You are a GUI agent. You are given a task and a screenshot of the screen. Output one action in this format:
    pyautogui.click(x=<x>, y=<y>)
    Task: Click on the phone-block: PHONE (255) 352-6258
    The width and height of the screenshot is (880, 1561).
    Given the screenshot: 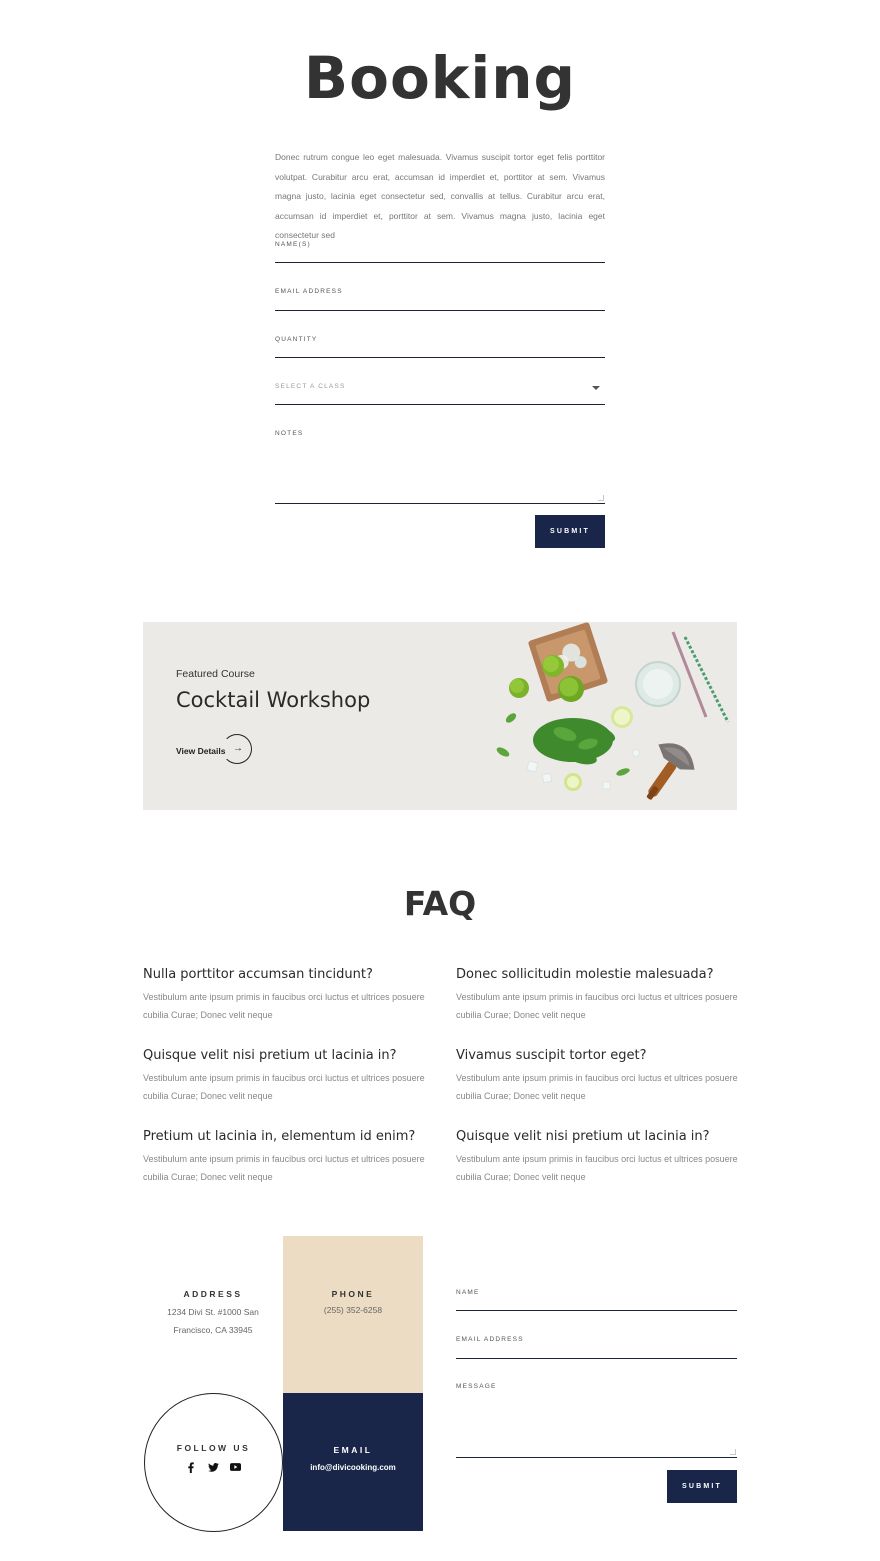 What is the action you would take?
    pyautogui.click(x=353, y=1314)
    